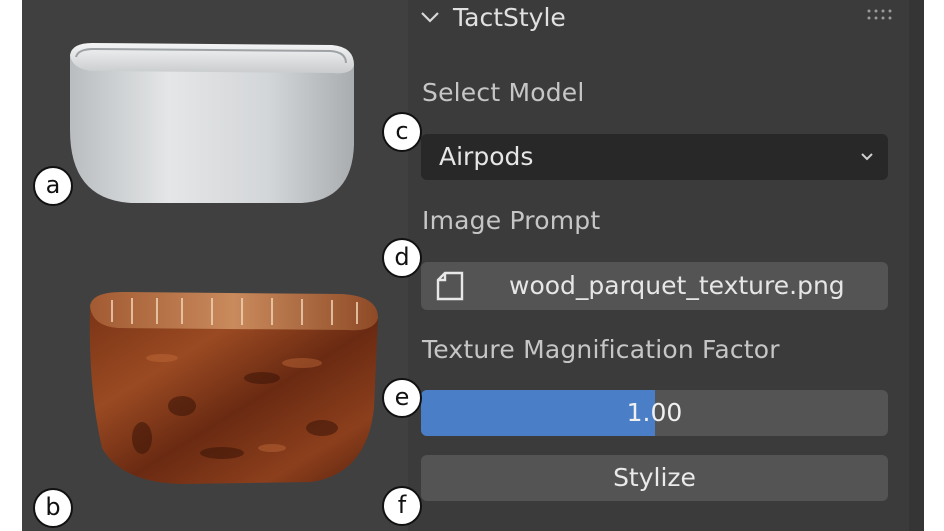  What do you see at coordinates (509, 17) in the screenshot?
I see `panel-title: TactStyle` at bounding box center [509, 17].